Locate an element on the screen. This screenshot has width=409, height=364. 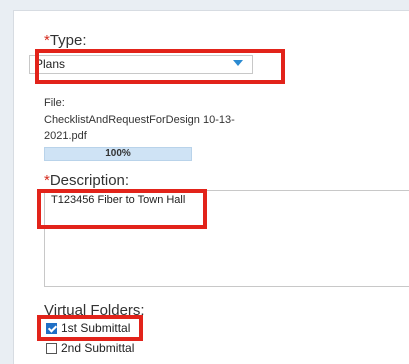
folder-label: 1st Submittal is located at coordinates (96, 328).